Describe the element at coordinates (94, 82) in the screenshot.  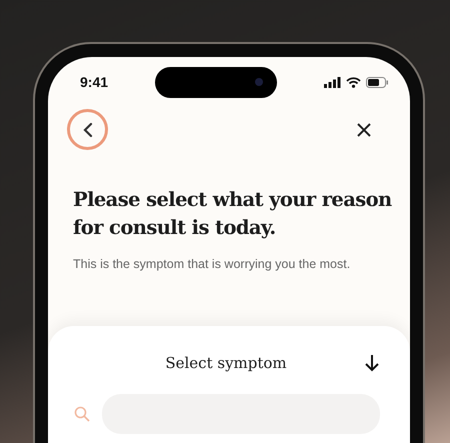
I see `status-time: 9:41` at that location.